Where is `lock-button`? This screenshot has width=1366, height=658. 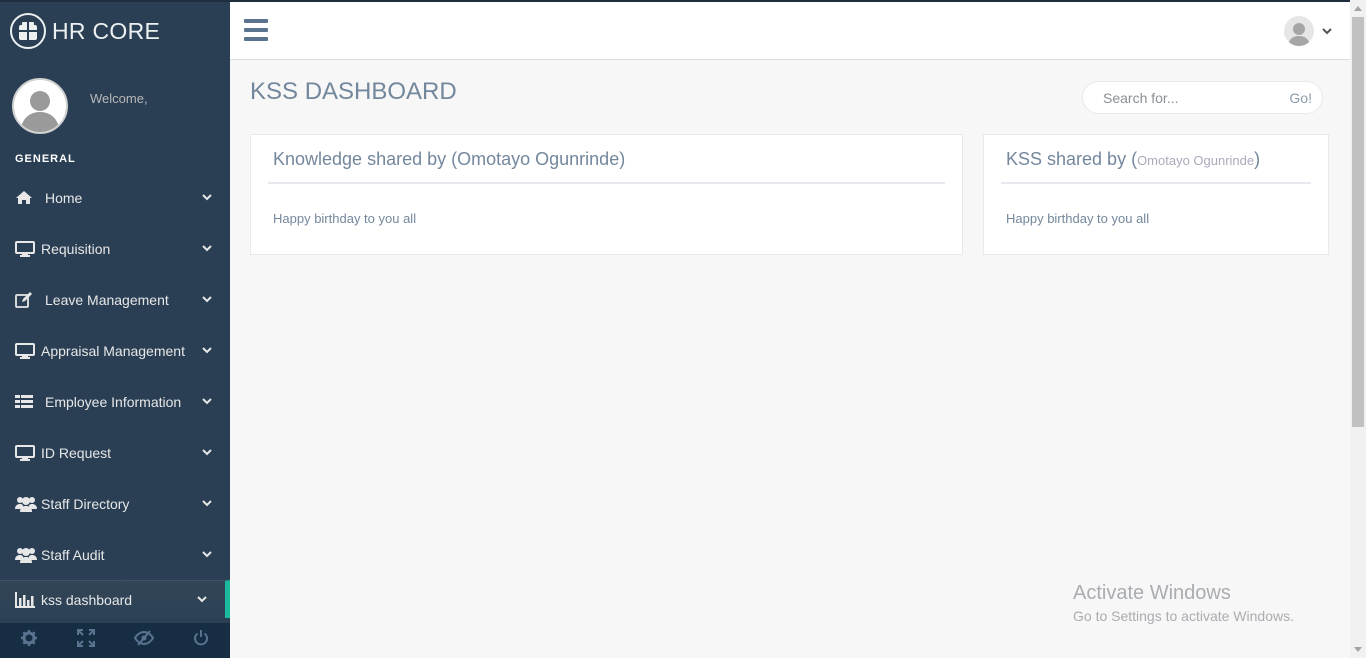
lock-button is located at coordinates (144, 640).